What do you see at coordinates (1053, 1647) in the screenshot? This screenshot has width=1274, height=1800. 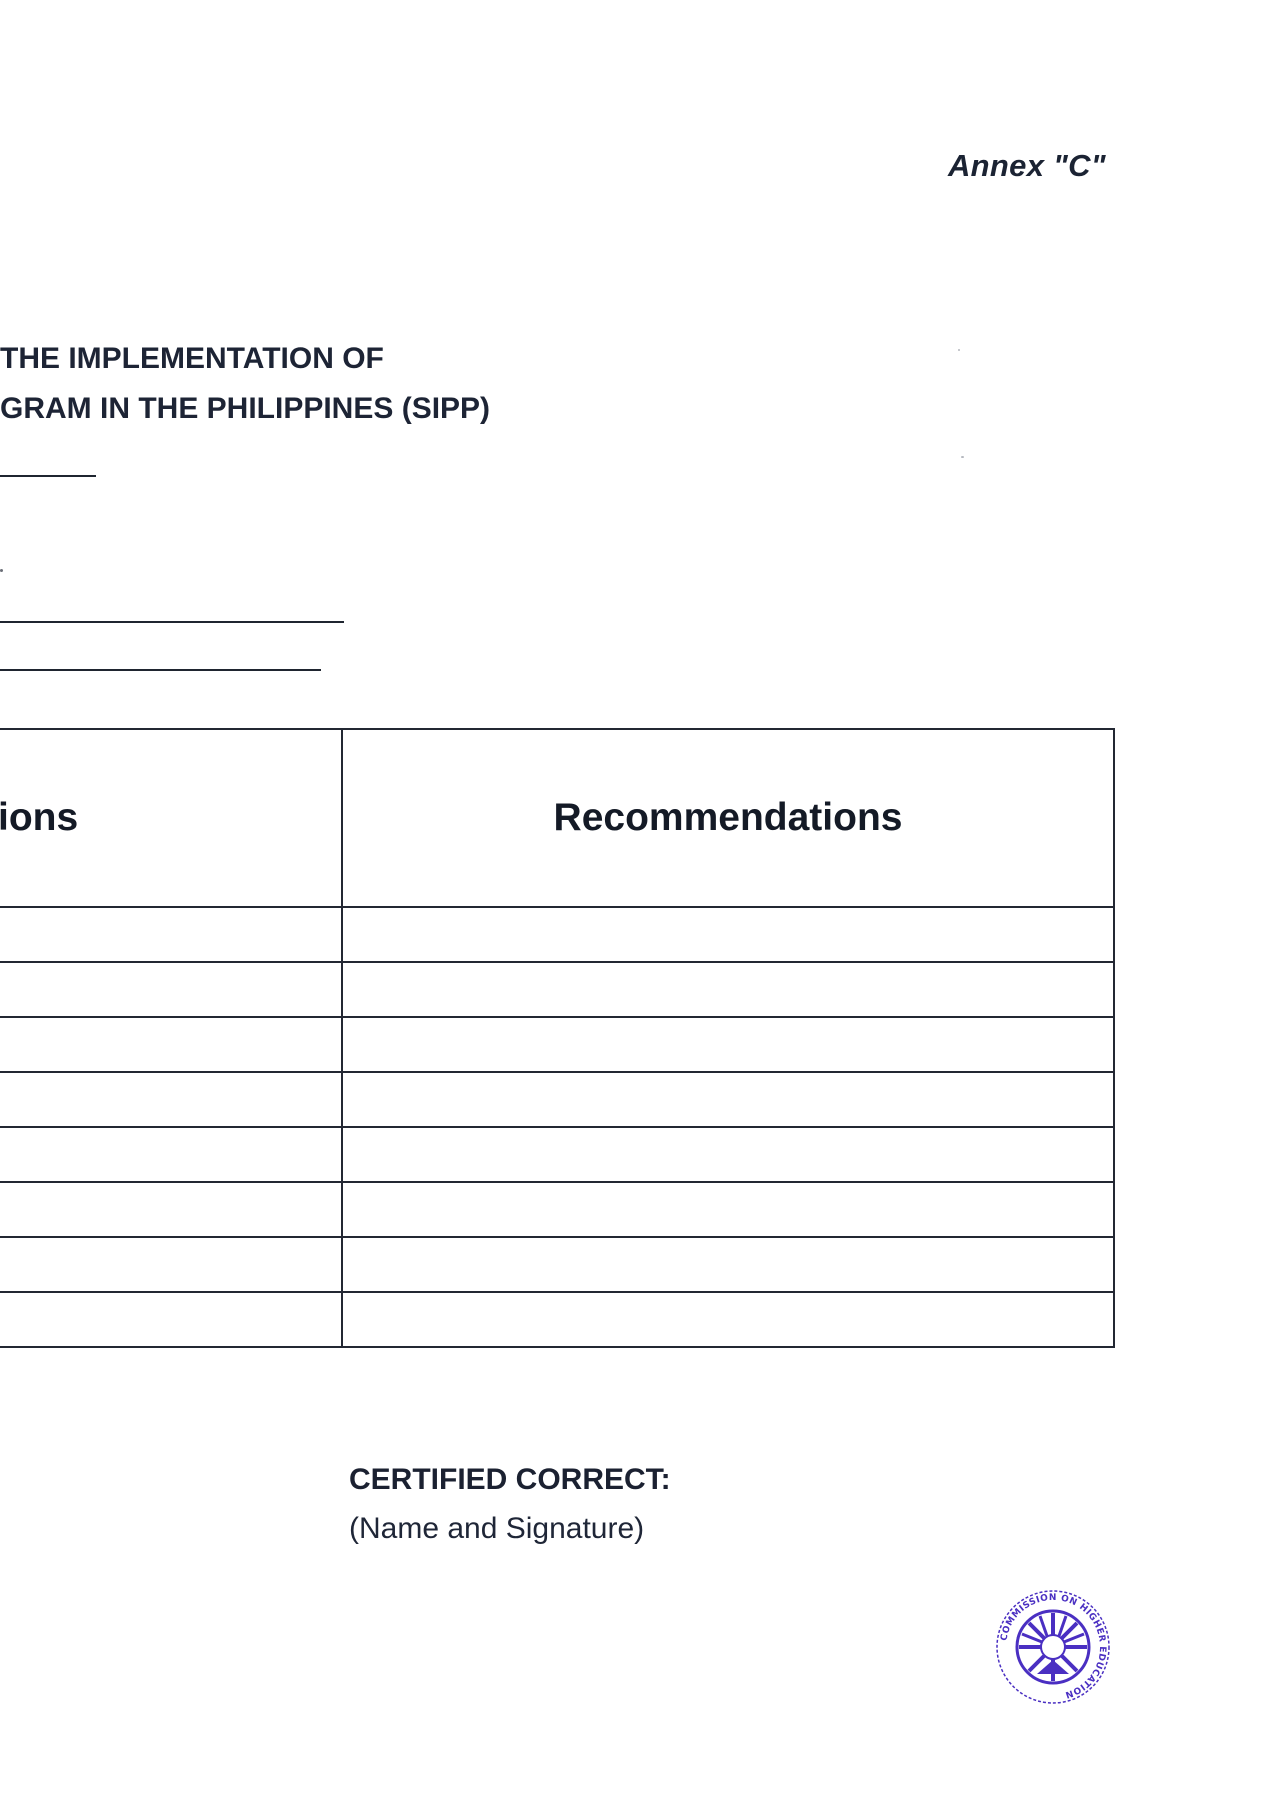 I see `commission-seal-icon: COMMISSION ON HIGHER EDUCATION` at bounding box center [1053, 1647].